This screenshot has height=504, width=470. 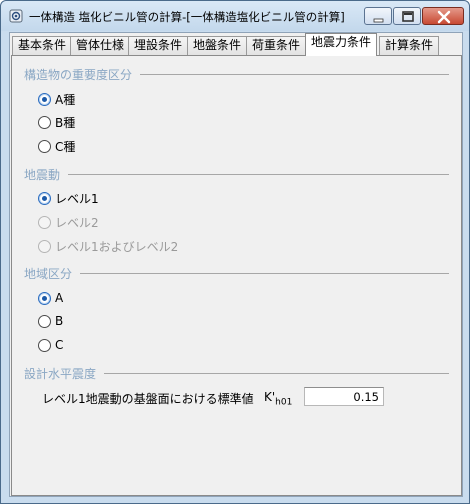 I want to click on kh01-symbol: K'h01, so click(x=278, y=398).